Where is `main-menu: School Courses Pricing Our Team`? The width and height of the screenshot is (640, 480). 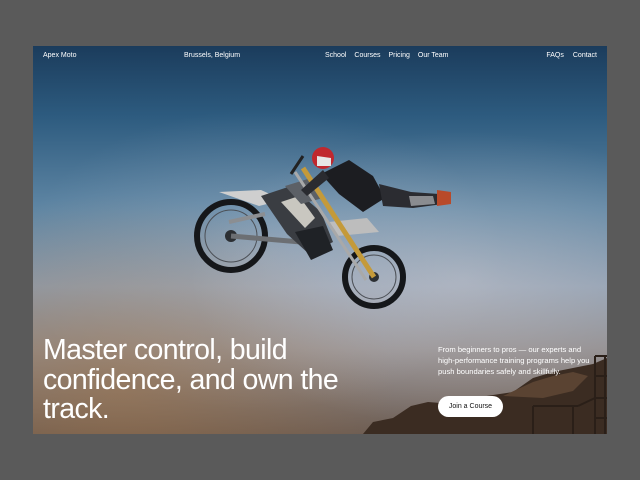
main-menu: School Courses Pricing Our Team is located at coordinates (387, 55).